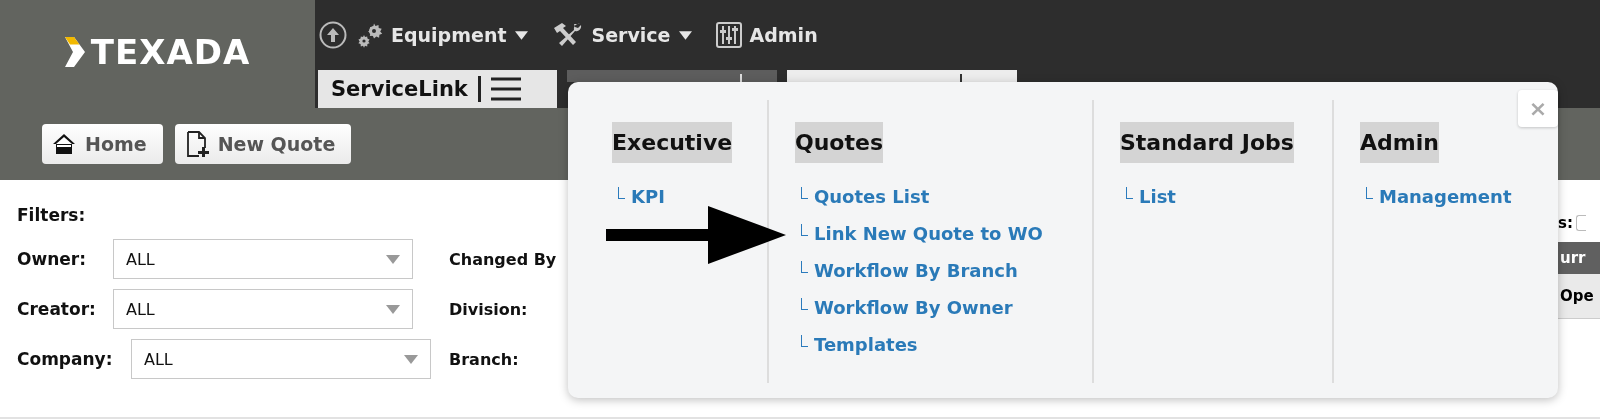 The image size is (1600, 419). Describe the element at coordinates (913, 307) in the screenshot. I see `menu-link: Workflow By Owner` at that location.